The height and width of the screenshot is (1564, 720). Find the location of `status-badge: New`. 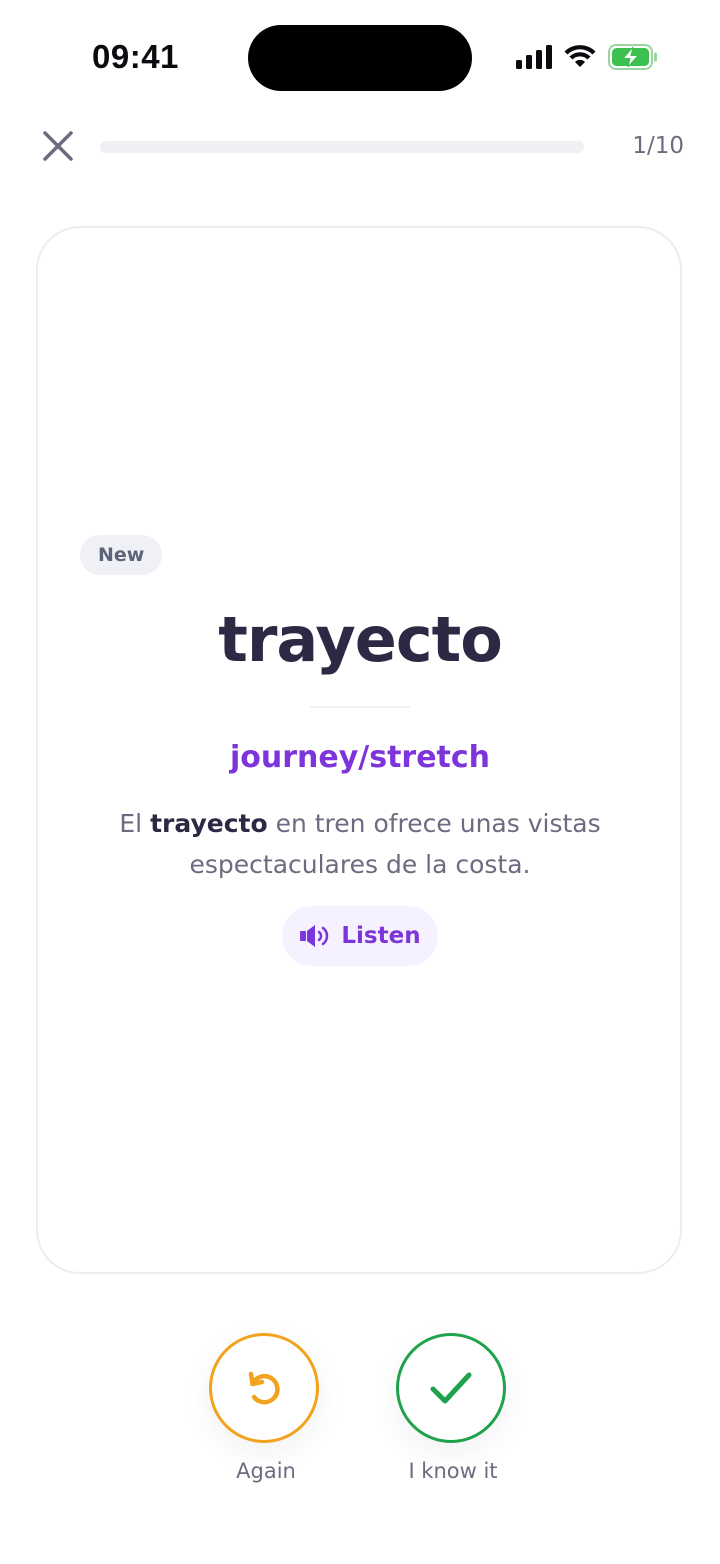

status-badge: New is located at coordinates (121, 555).